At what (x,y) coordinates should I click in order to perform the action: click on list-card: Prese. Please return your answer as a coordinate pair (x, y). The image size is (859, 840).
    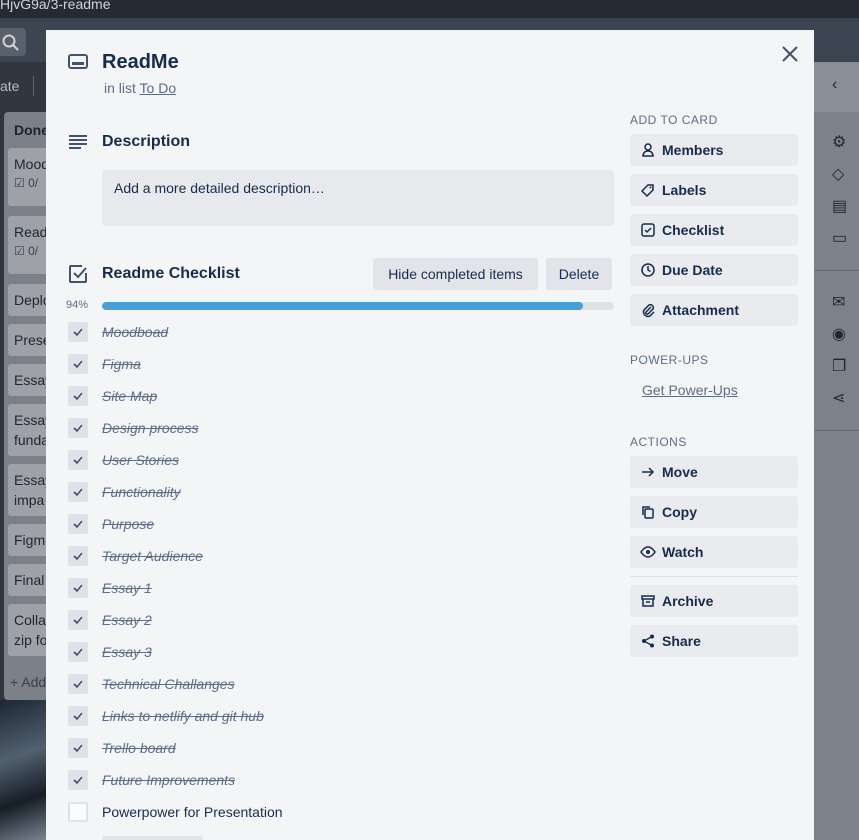
    Looking at the image, I should click on (29, 340).